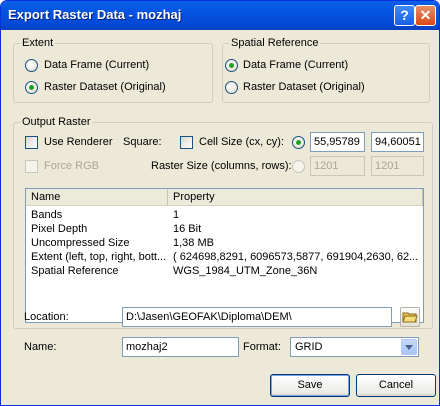  What do you see at coordinates (224, 243) in the screenshot?
I see `list-item: Uncompressed Size 1,38 MB` at bounding box center [224, 243].